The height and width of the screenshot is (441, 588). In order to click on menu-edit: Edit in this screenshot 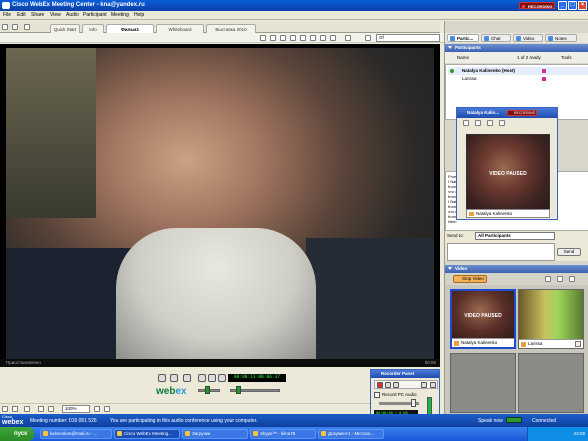, I will do `click(21, 15)`.